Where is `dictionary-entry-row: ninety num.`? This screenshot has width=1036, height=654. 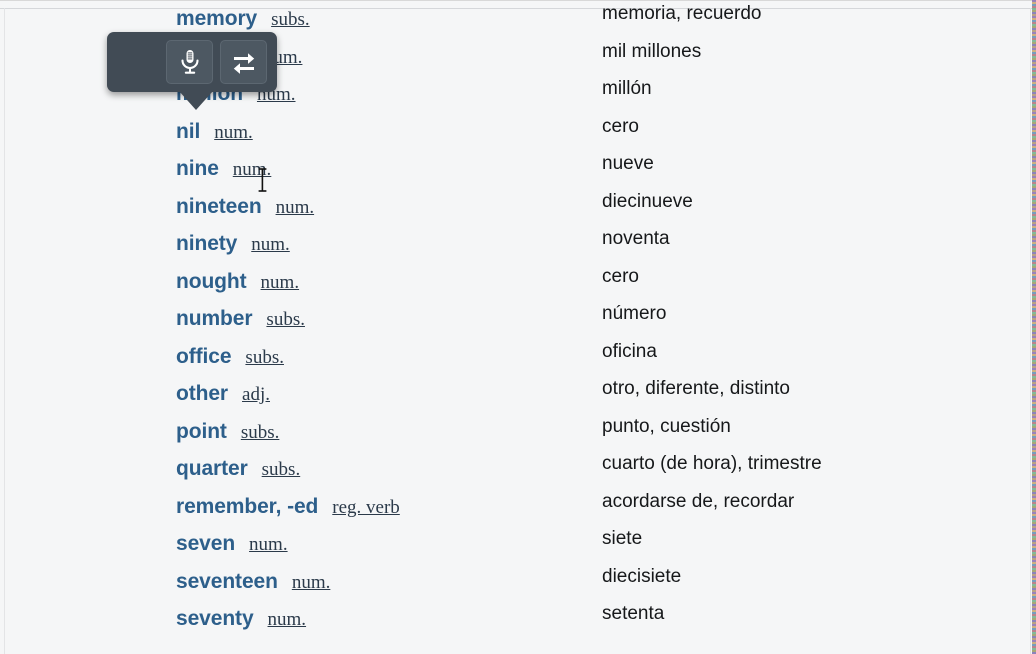 dictionary-entry-row: ninety num. is located at coordinates (233, 247).